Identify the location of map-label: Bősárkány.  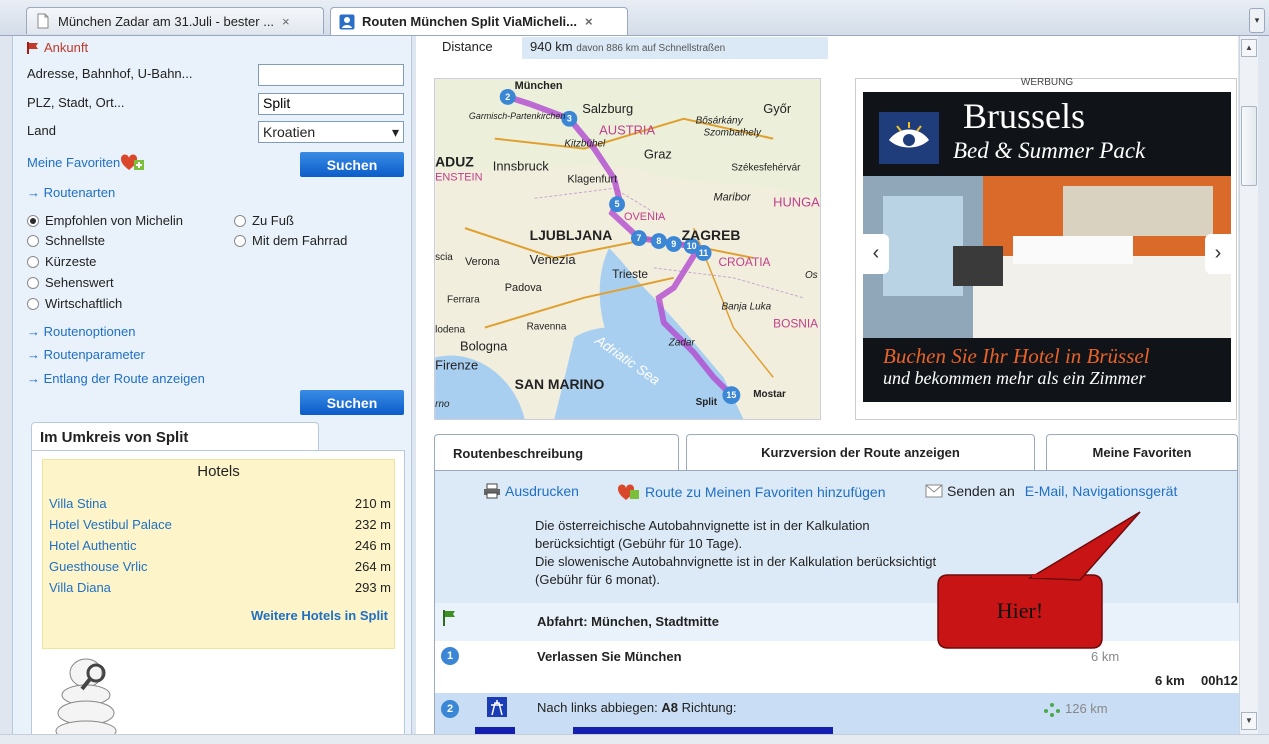
(720, 121).